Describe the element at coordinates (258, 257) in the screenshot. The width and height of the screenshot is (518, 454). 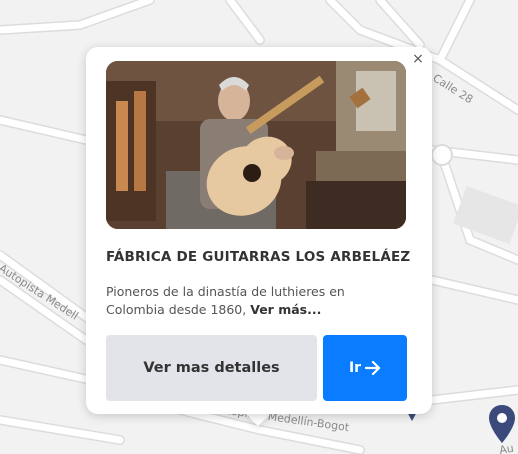
I see `place-title: FÁBRICA DE GUITARRAS LOS ARBELÁEZ` at that location.